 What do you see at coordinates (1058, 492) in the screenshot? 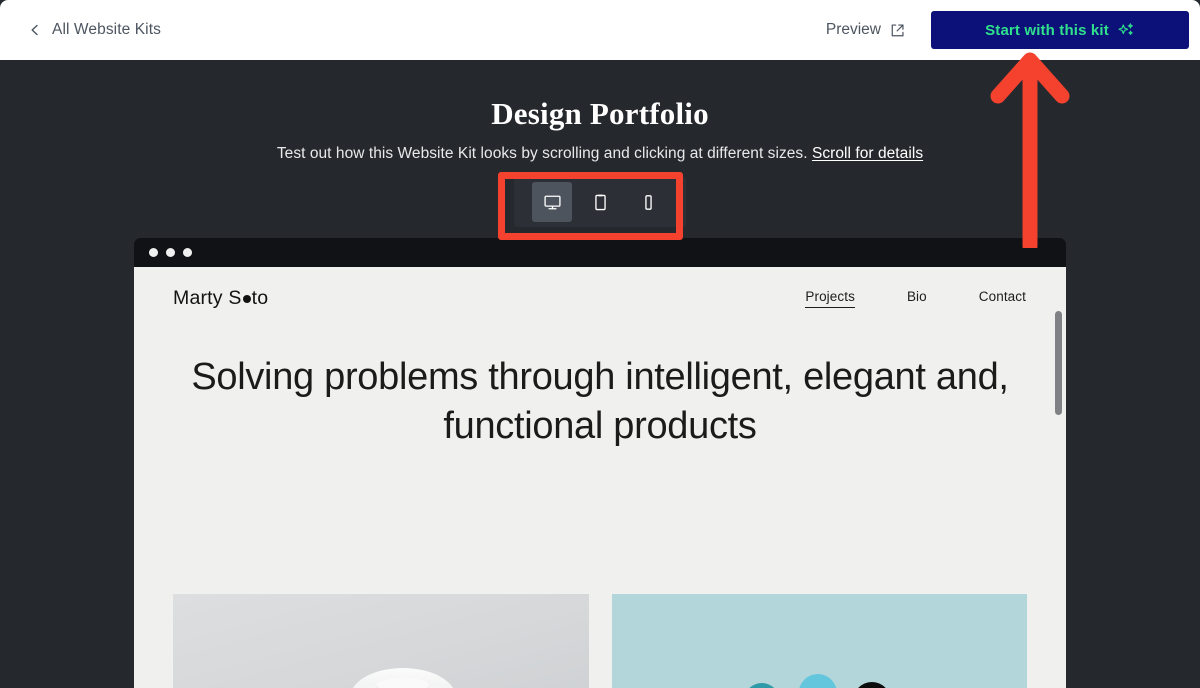
I see `preview-scrollbar-track` at bounding box center [1058, 492].